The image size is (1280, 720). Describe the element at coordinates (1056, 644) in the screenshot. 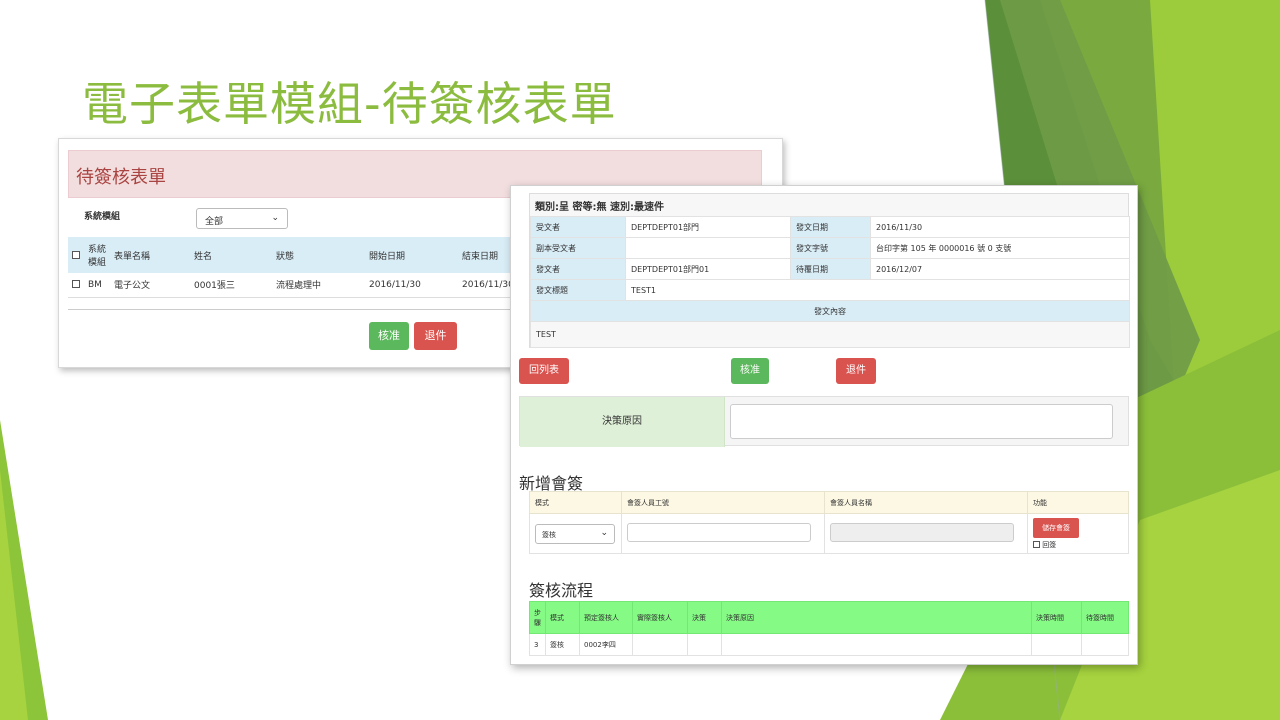

I see `cell-decision-time` at that location.